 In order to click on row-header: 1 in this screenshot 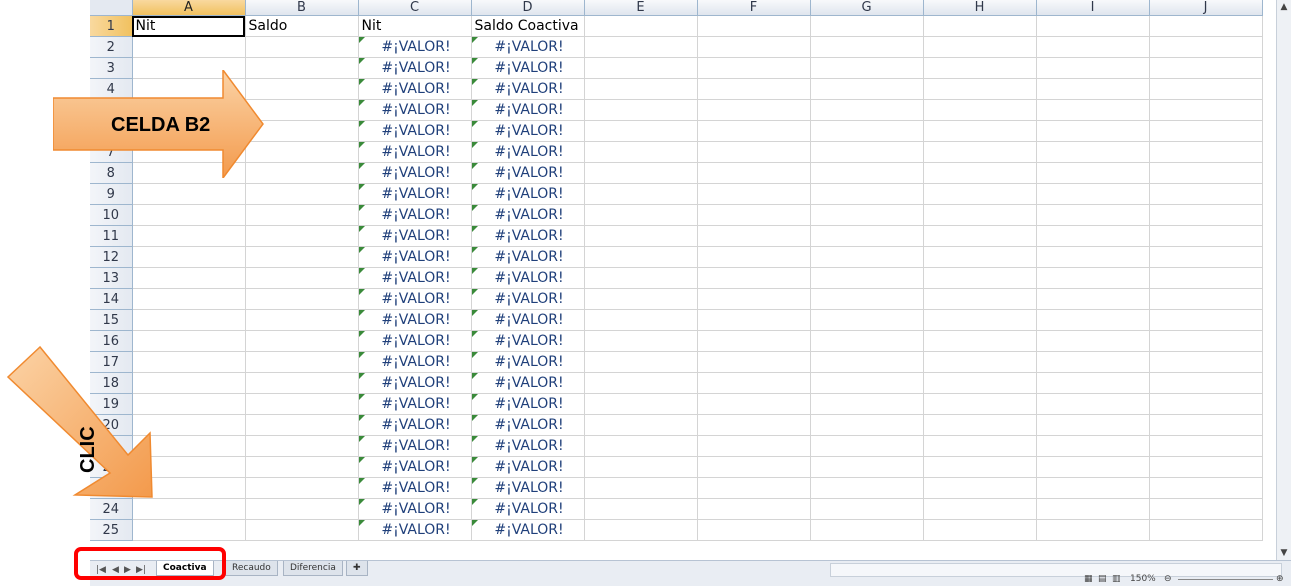, I will do `click(111, 26)`.